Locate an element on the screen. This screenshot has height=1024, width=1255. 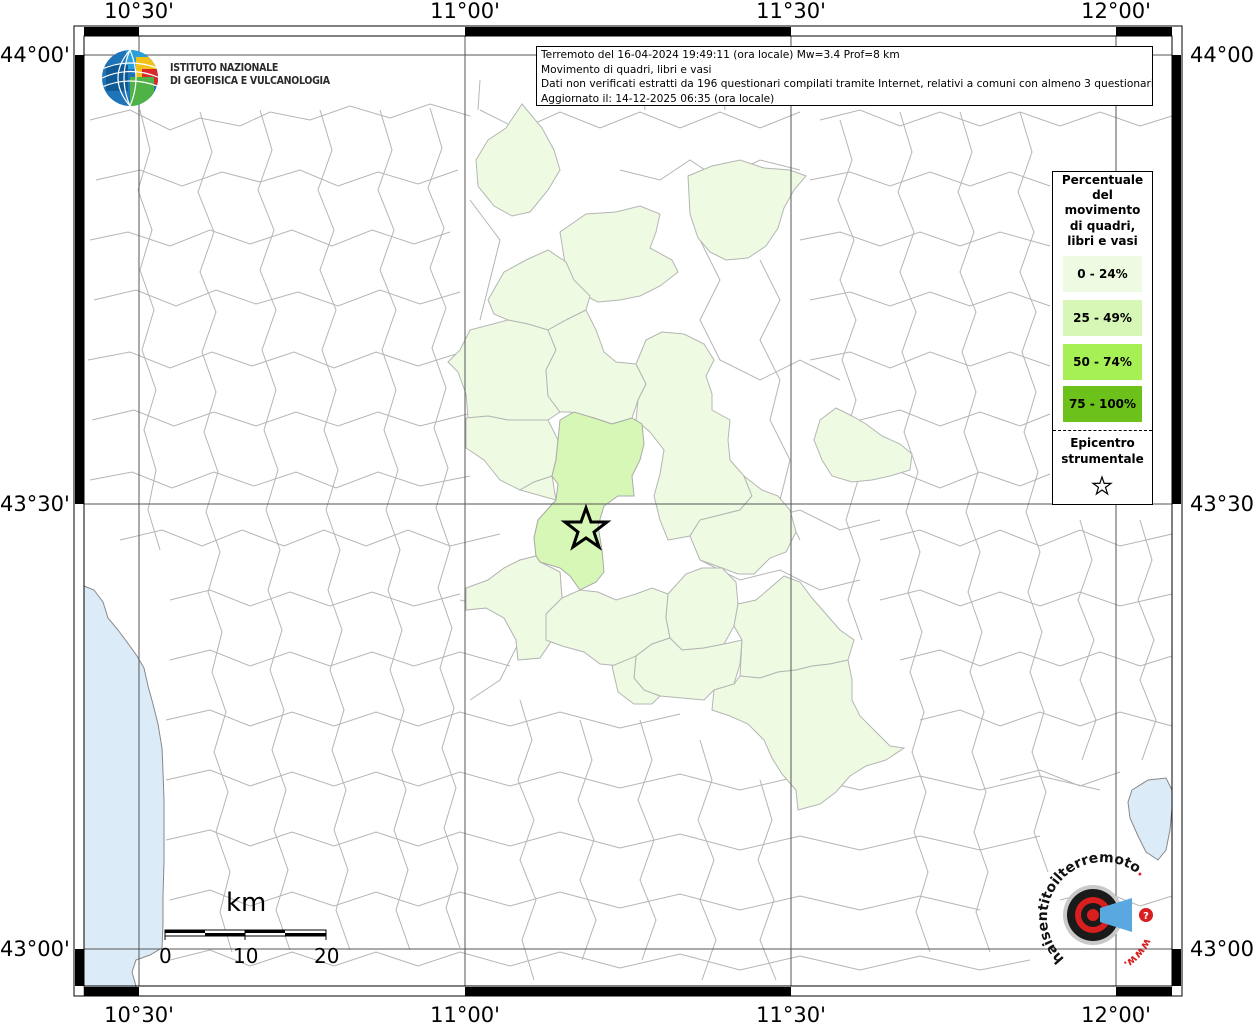
lat-right-2: 43°30' is located at coordinates (1222, 504).